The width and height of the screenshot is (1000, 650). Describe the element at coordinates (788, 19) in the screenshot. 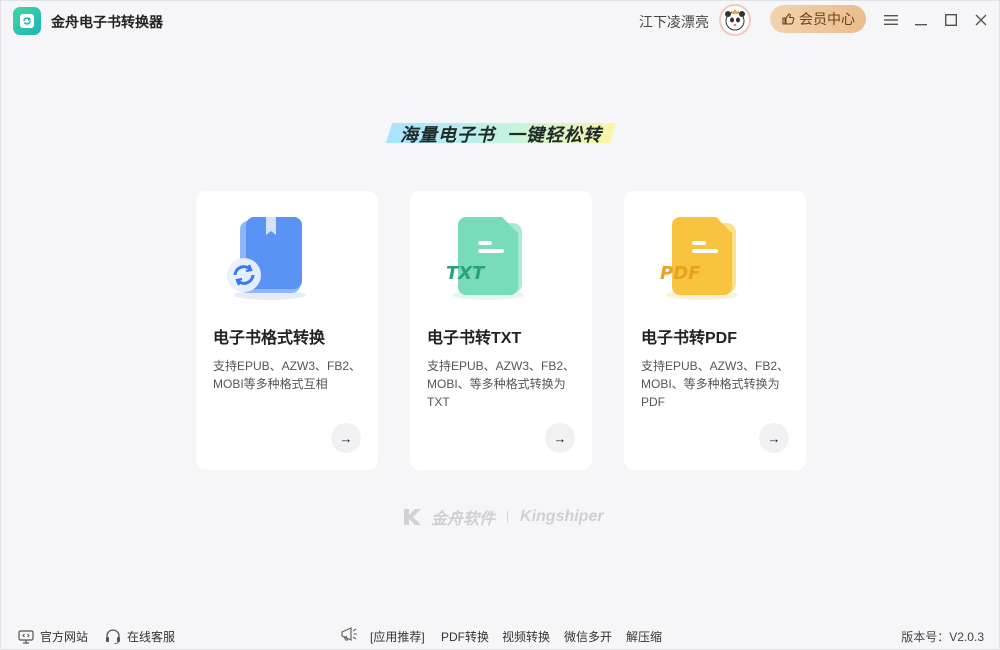

I see `thumb-up-icon` at that location.